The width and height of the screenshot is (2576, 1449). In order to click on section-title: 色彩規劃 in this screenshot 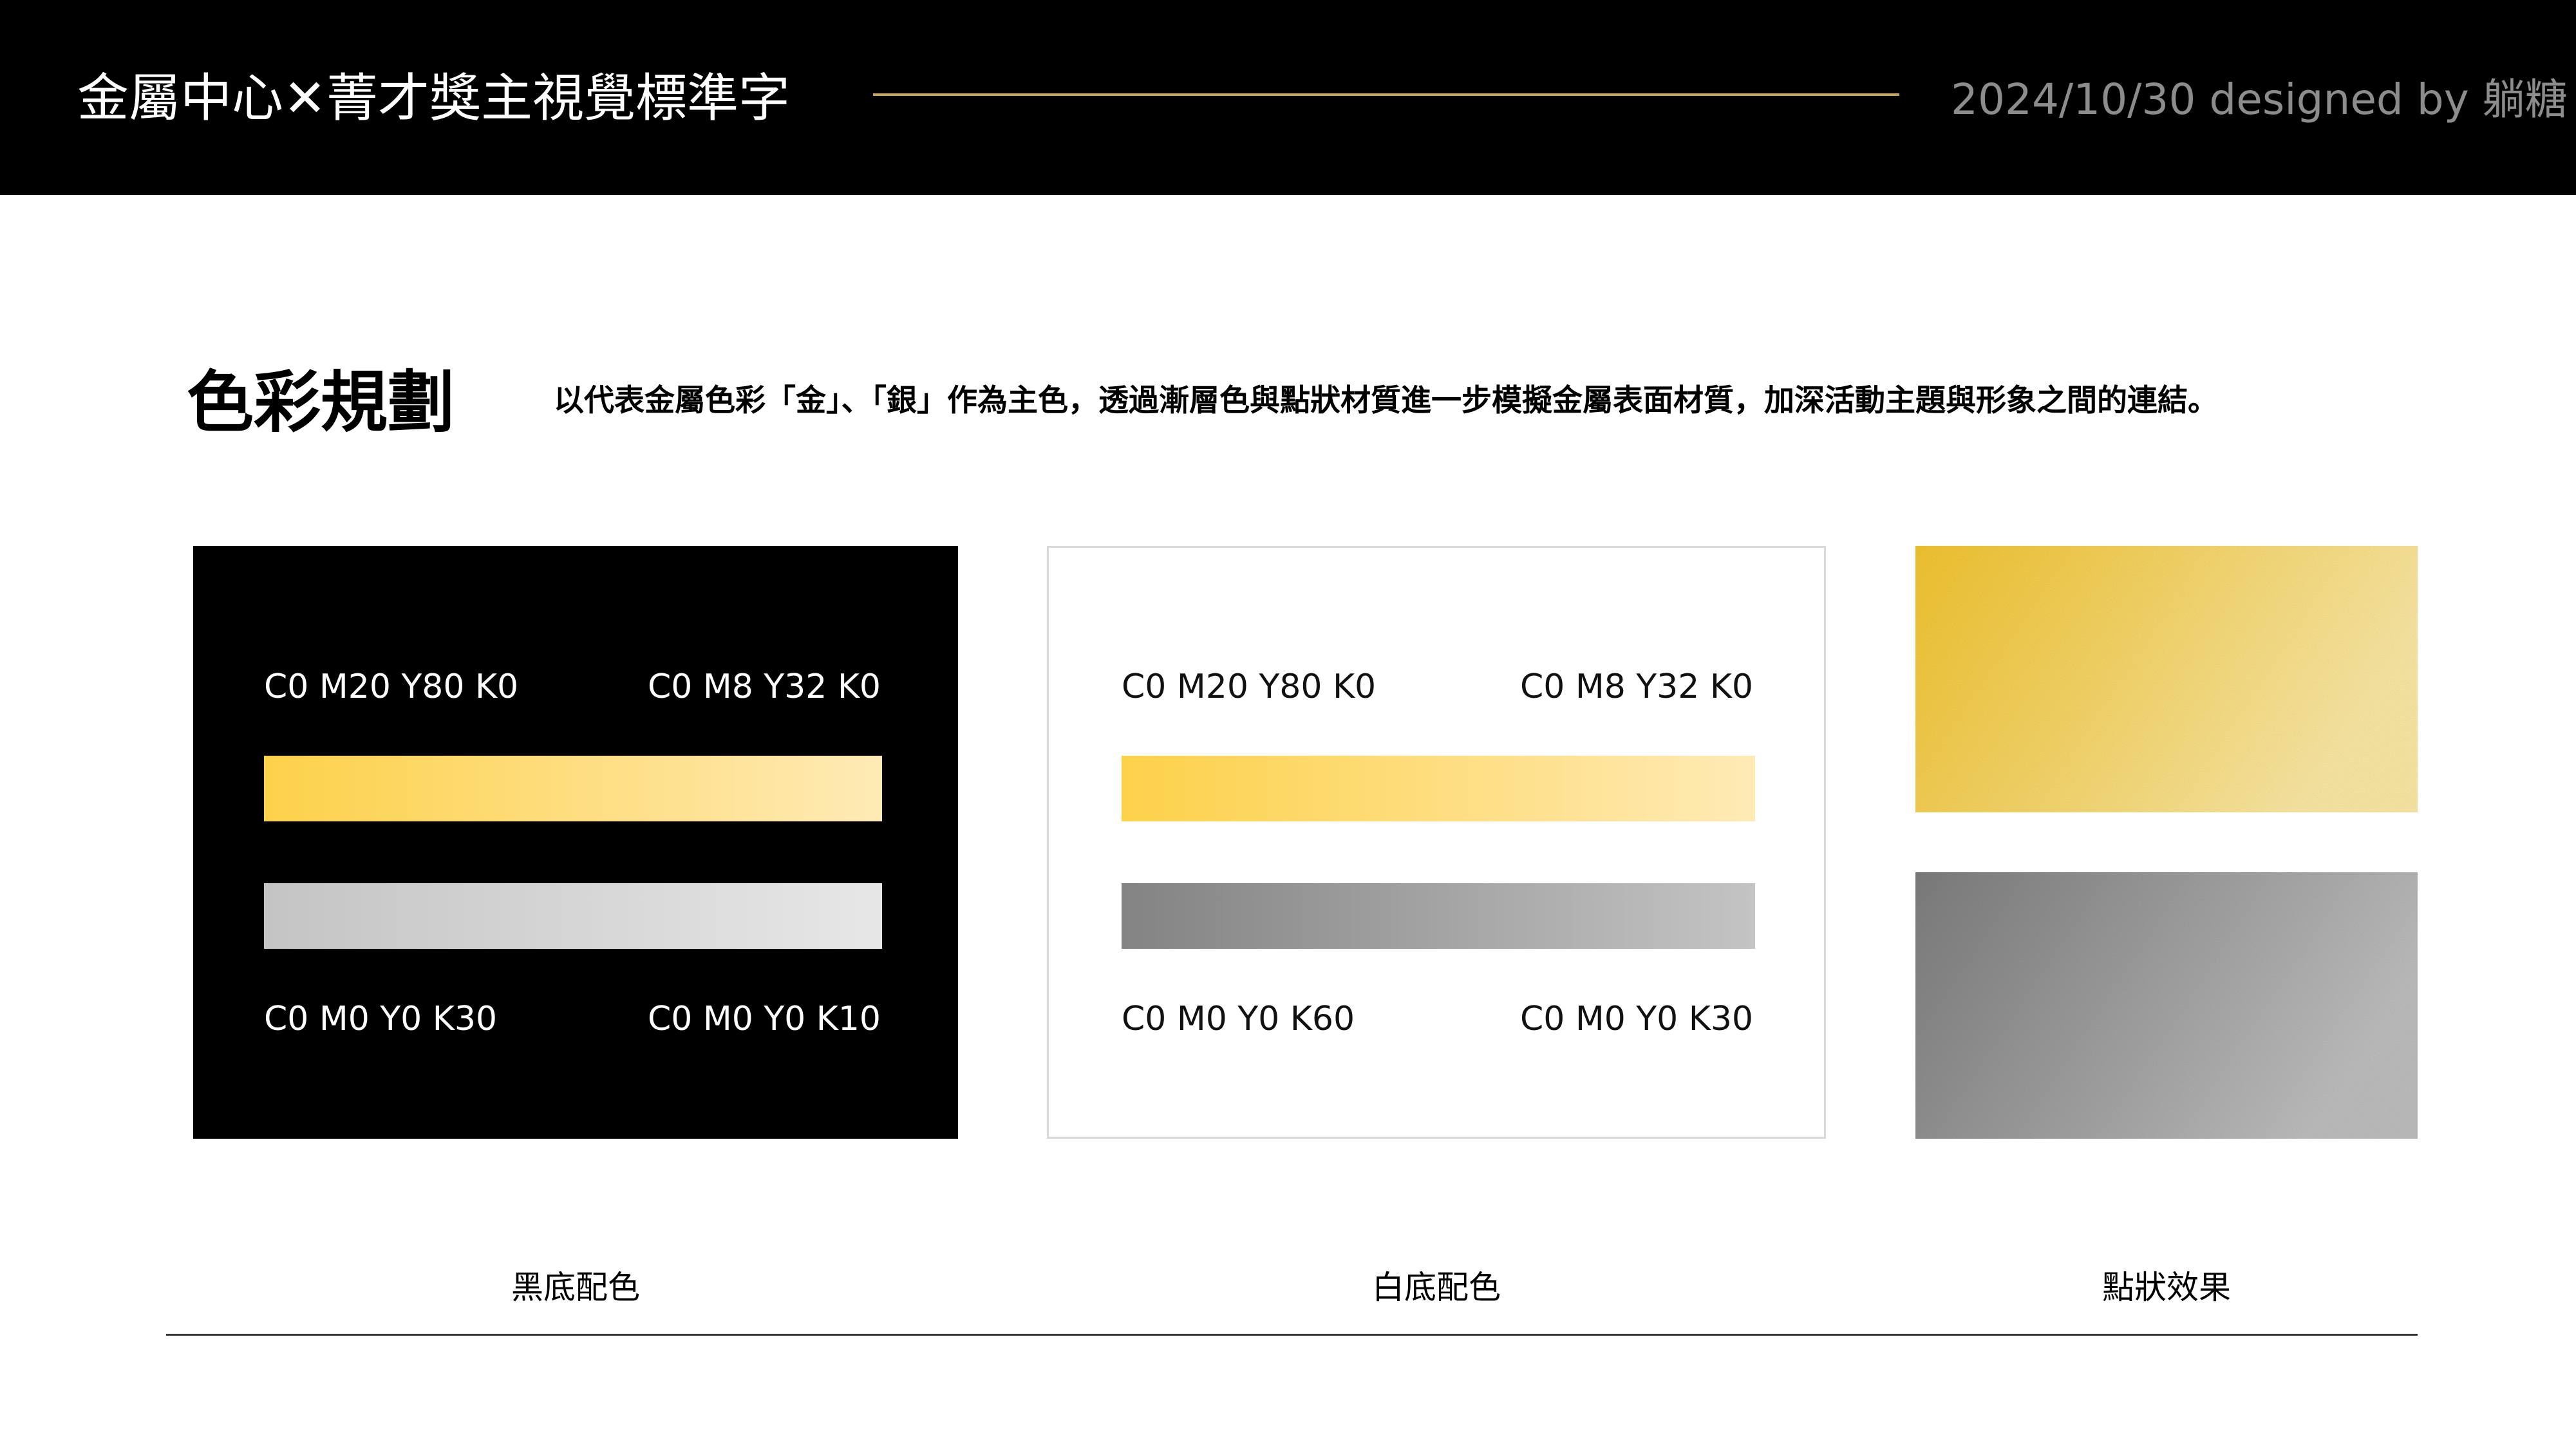, I will do `click(321, 402)`.